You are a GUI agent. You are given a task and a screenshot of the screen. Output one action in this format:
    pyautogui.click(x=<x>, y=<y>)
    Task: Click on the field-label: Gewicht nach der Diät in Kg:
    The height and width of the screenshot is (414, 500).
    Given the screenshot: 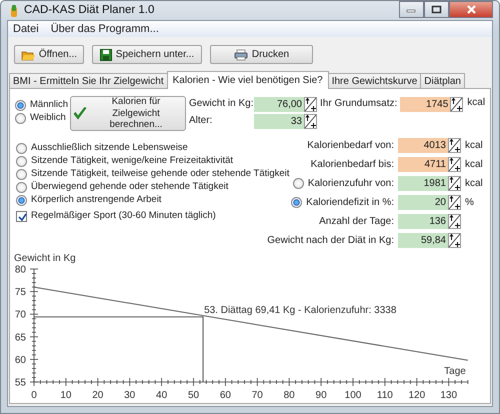 What is the action you would take?
    pyautogui.click(x=330, y=241)
    